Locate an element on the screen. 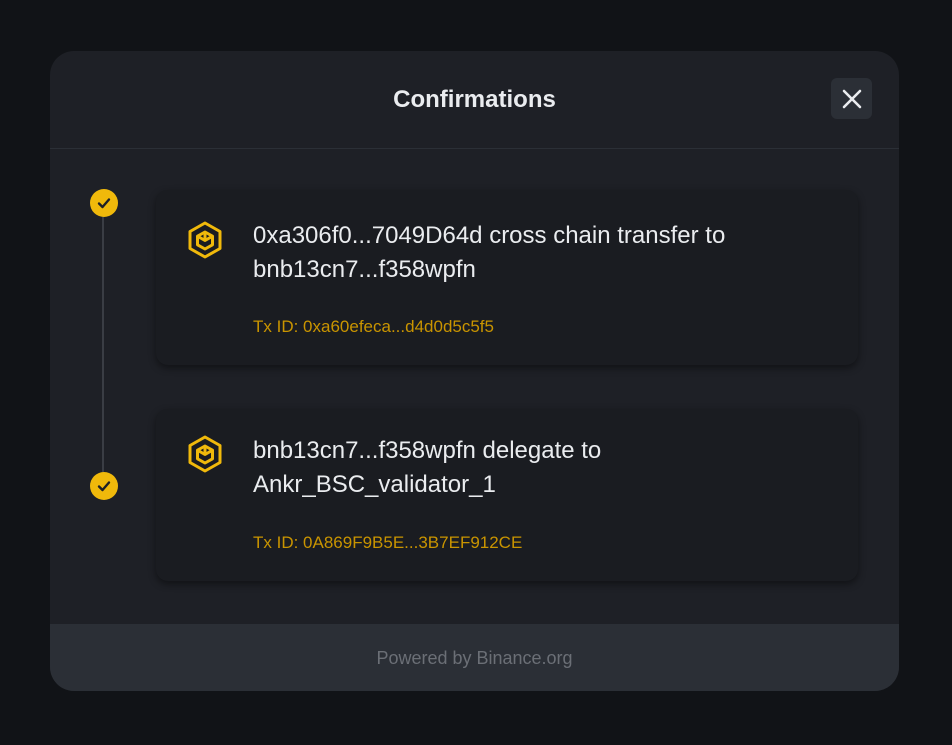 This screenshot has height=745, width=952. timeline-line is located at coordinates (103, 350).